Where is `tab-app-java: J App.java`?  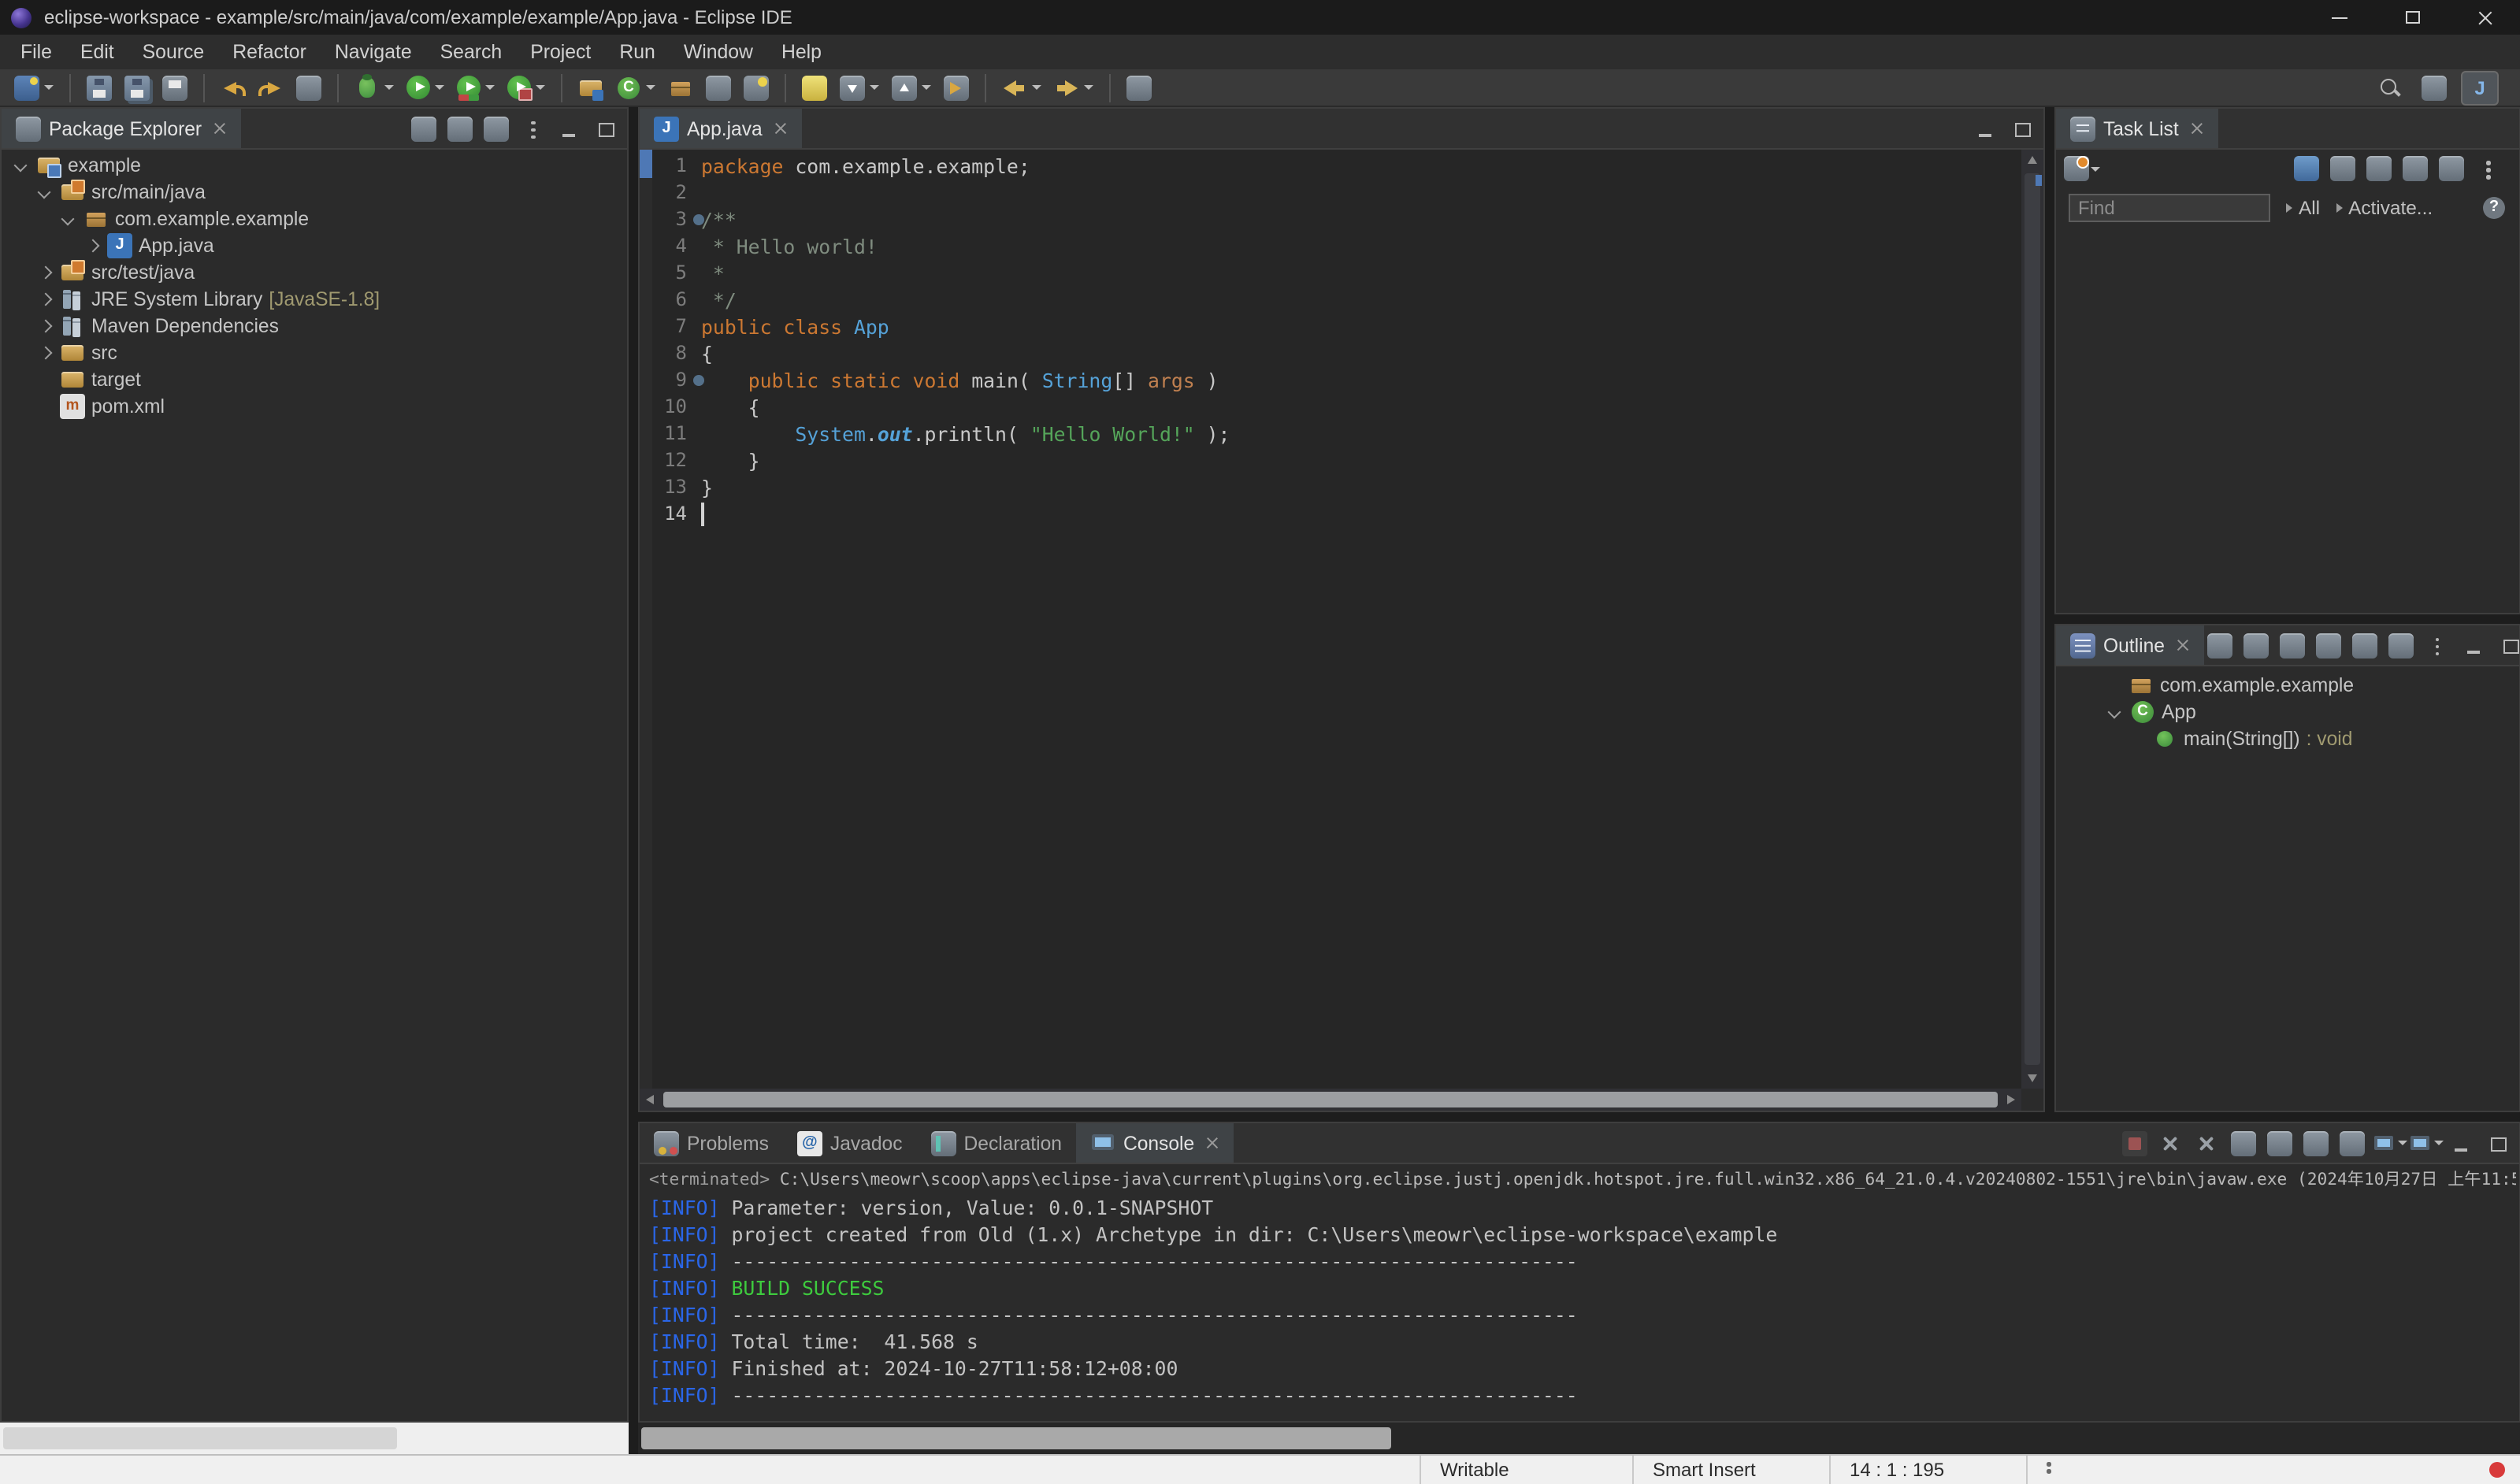
tab-app-java: J App.java is located at coordinates (721, 128).